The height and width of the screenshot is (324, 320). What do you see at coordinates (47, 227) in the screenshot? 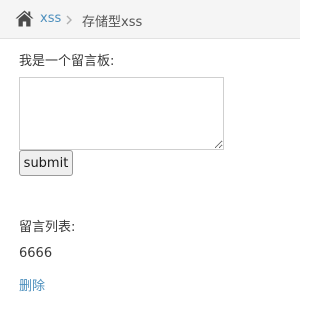
I see `message-list-title: 留言列表:` at bounding box center [47, 227].